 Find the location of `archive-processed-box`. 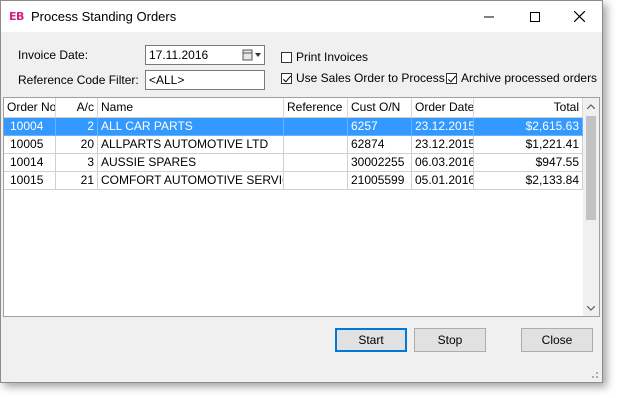

archive-processed-box is located at coordinates (451, 78).